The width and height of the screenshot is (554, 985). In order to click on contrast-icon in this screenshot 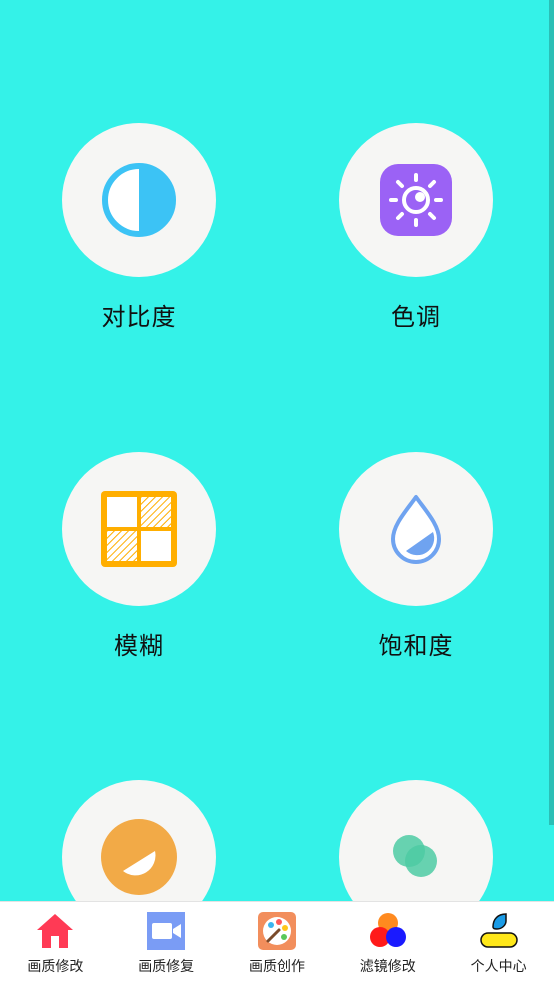, I will do `click(139, 200)`.